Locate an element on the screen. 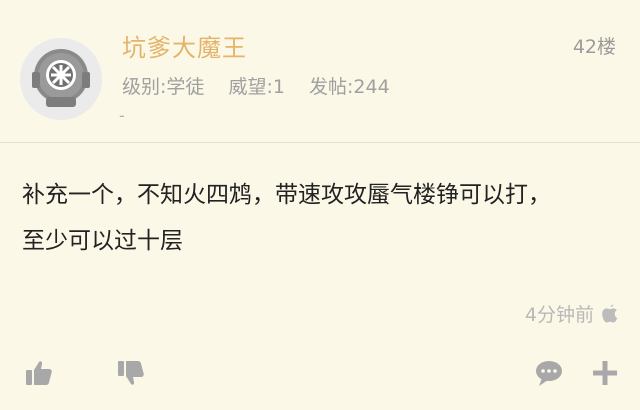  content-line: 补充一个，不知火四鸩，带速攻攻蜃气楼铮可以打， is located at coordinates (286, 195).